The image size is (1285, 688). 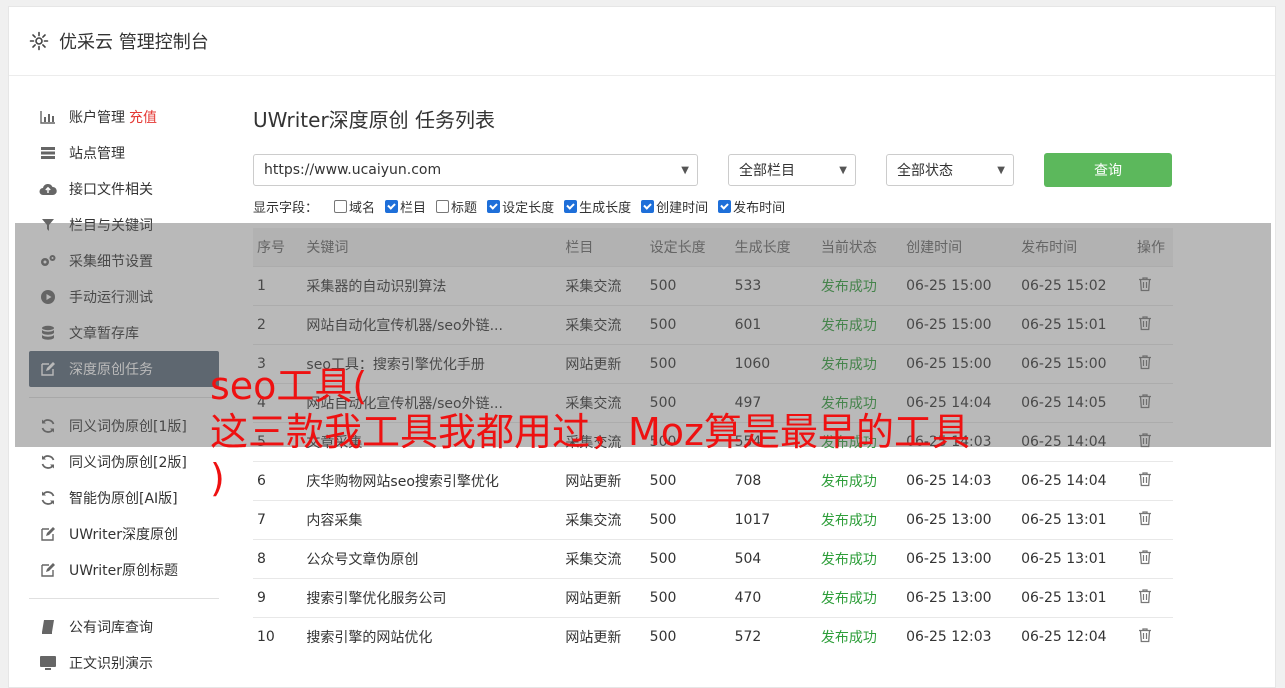 I want to click on bar-chart-icon, so click(x=48, y=117).